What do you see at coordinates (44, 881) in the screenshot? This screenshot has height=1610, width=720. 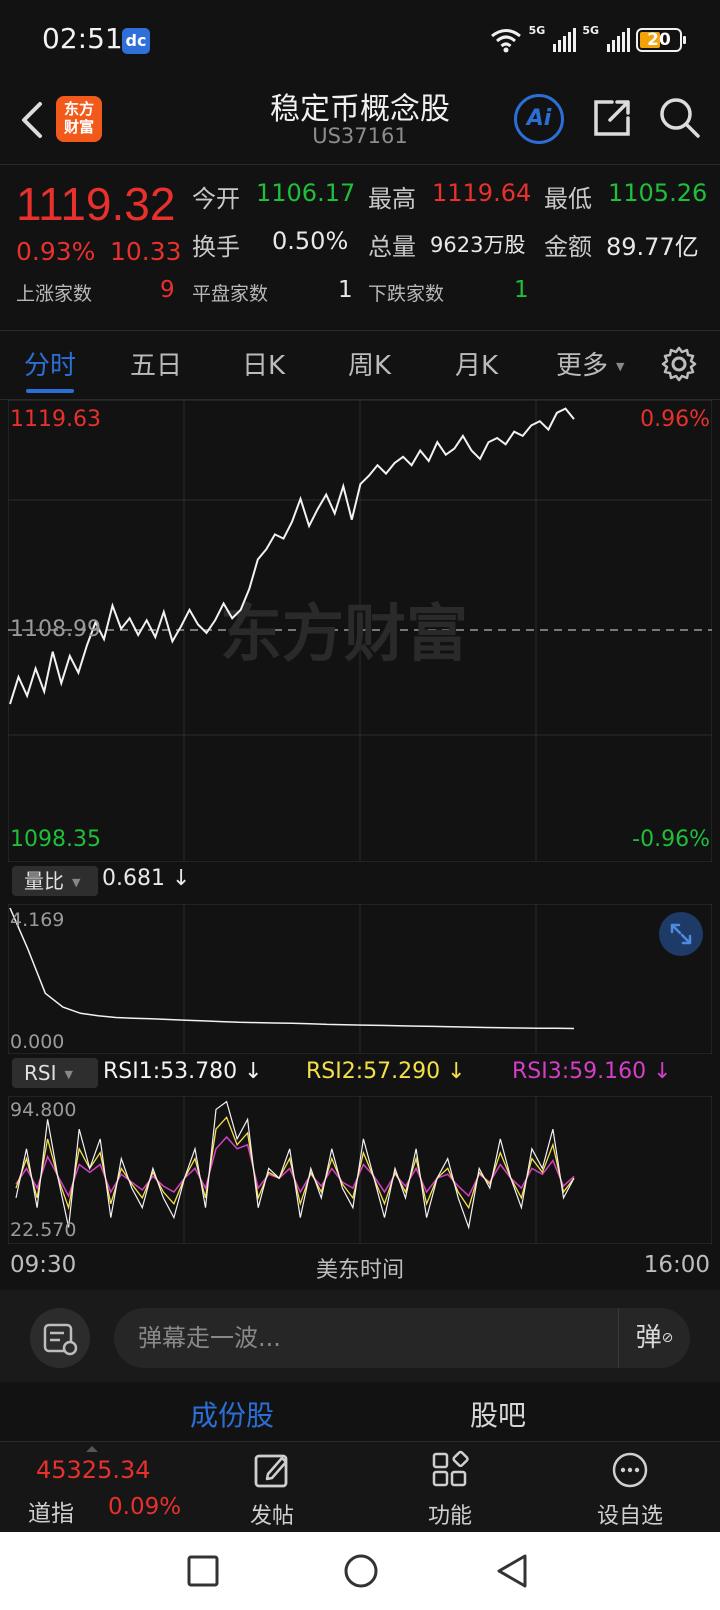 I see `volume-selector-label: 量比` at bounding box center [44, 881].